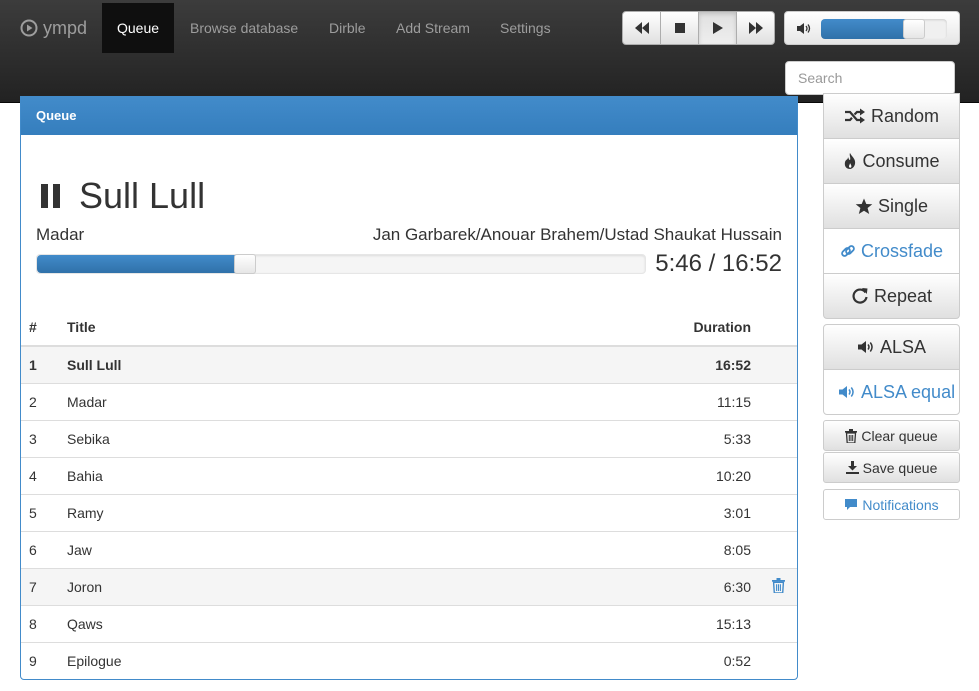 The image size is (979, 691). I want to click on table-row: 9 Epilogue 0:52, so click(409, 660).